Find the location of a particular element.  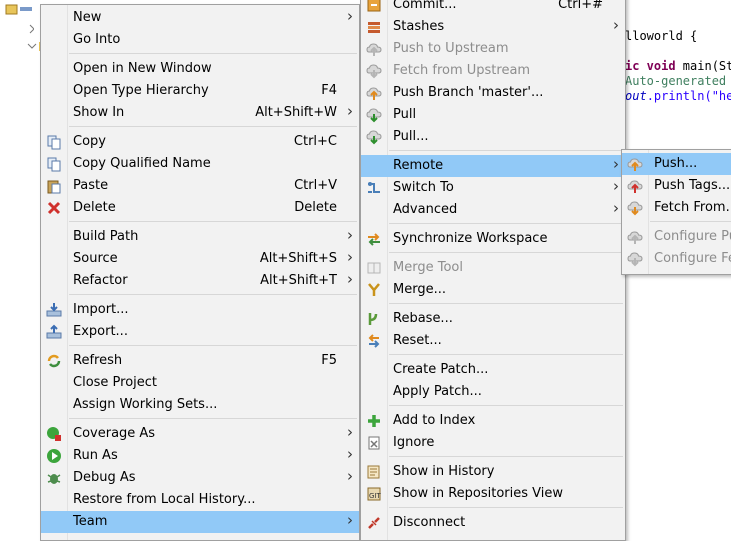

menu-item-label: Run As is located at coordinates (95, 455).